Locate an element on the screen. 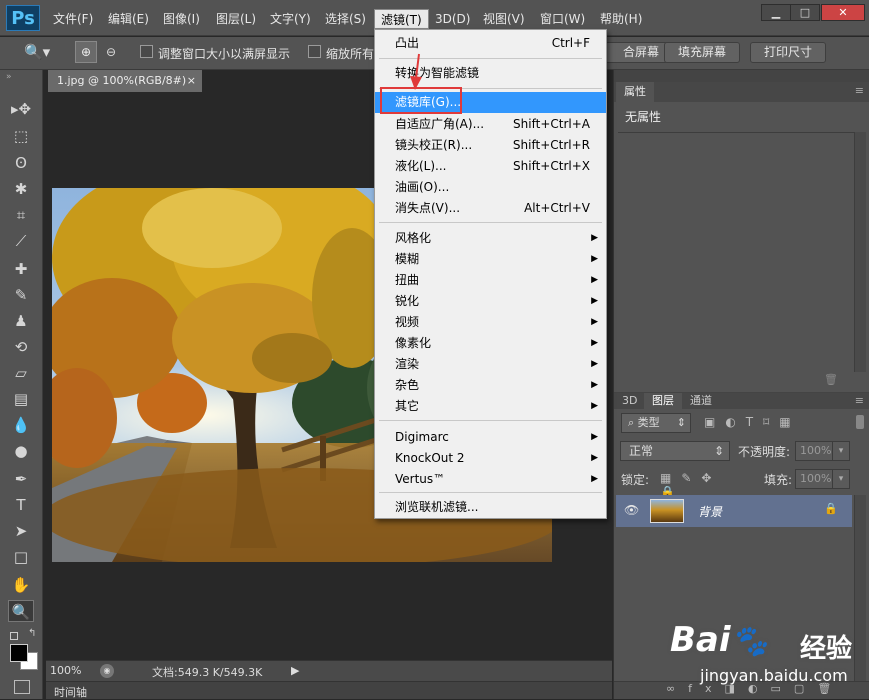 This screenshot has height=700, width=869. menu-item-vanishing-point: 消失点(V)... Alt+Ctrl+V is located at coordinates (490, 208).